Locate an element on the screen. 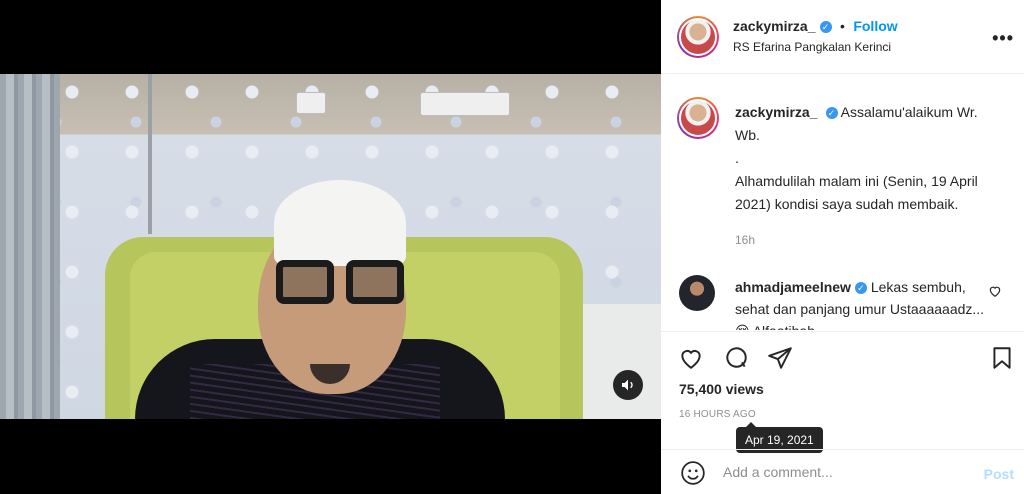 This screenshot has width=1024, height=494. add-comment-row: Post is located at coordinates (842, 471).